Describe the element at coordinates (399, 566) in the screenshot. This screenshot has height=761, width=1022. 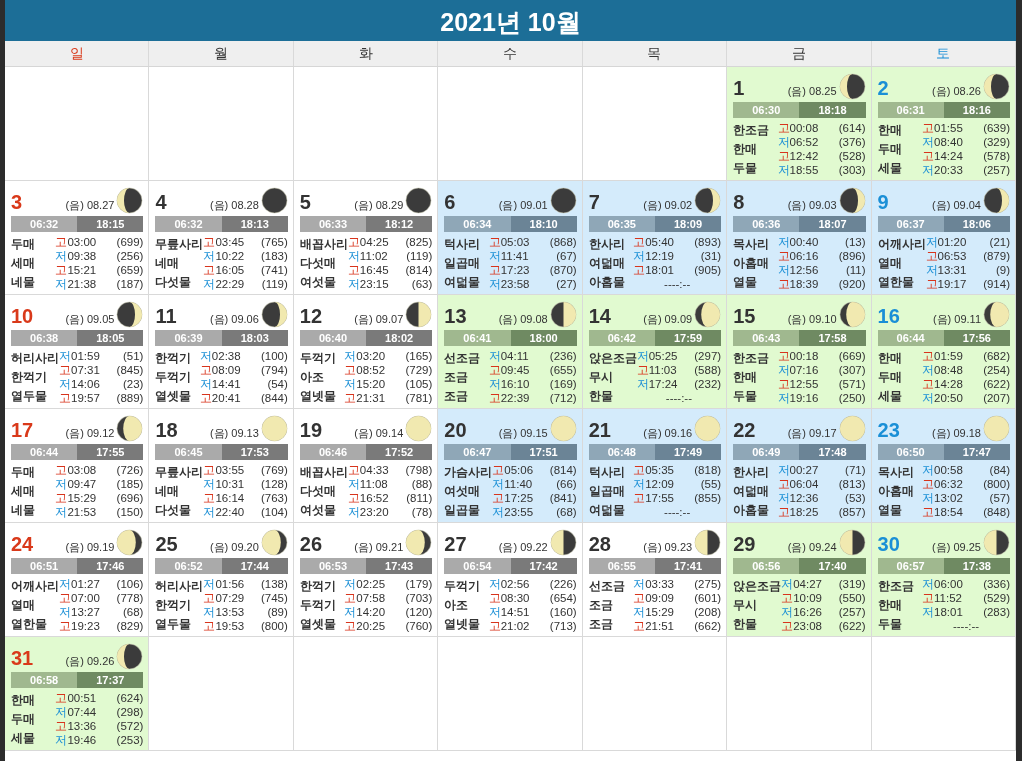
I see `sunset-time: 17:43` at that location.